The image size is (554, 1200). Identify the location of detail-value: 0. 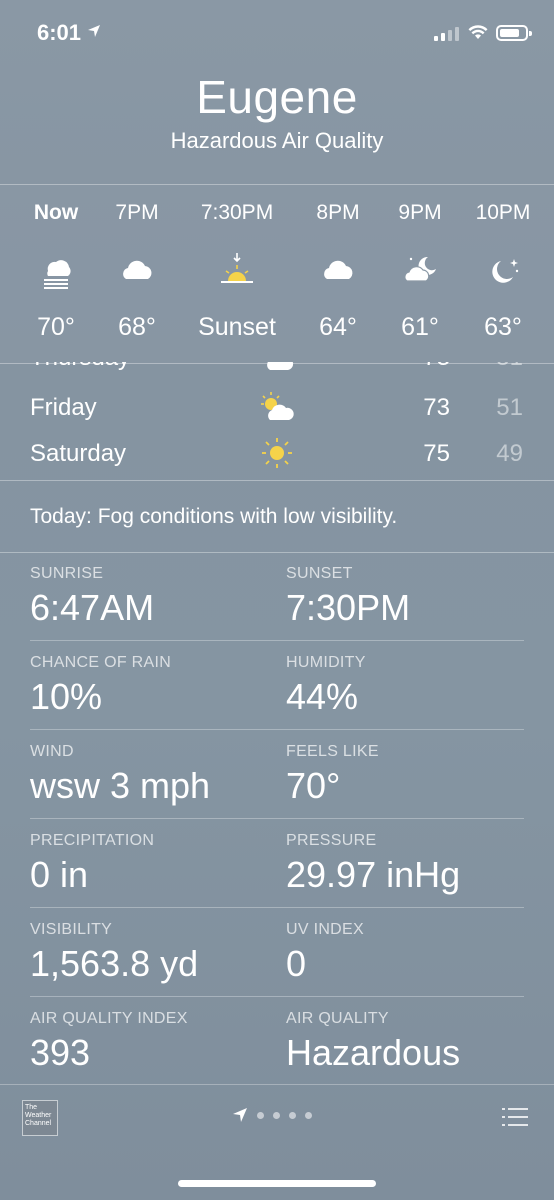
(296, 963).